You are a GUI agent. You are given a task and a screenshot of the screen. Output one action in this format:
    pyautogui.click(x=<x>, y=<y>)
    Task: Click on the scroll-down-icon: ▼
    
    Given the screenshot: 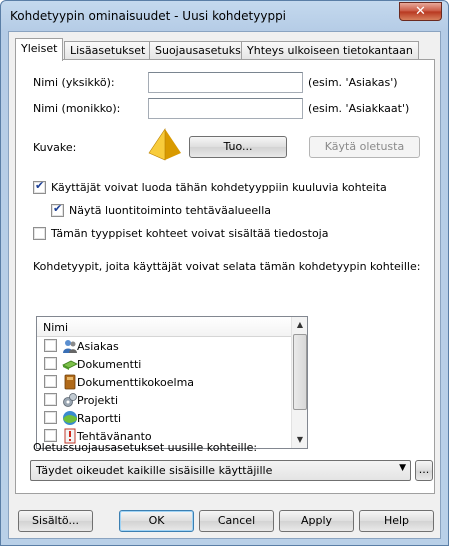 What is the action you would take?
    pyautogui.click(x=300, y=440)
    